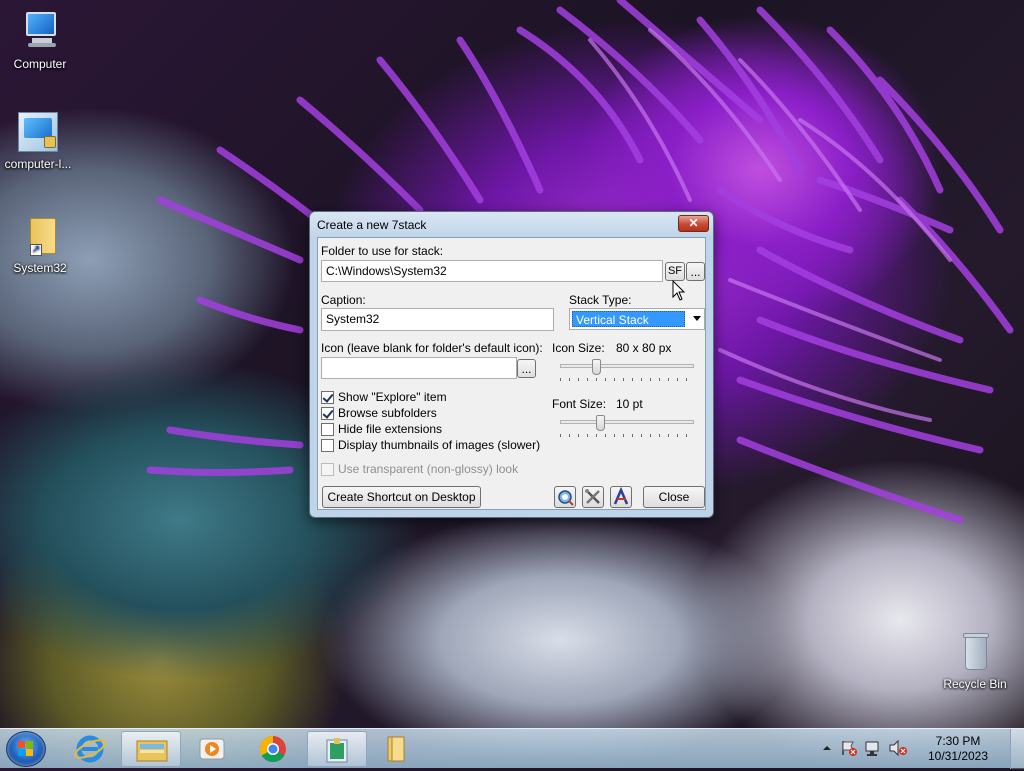 The height and width of the screenshot is (771, 1024). What do you see at coordinates (675, 271) in the screenshot?
I see `special-folder-button: SF` at bounding box center [675, 271].